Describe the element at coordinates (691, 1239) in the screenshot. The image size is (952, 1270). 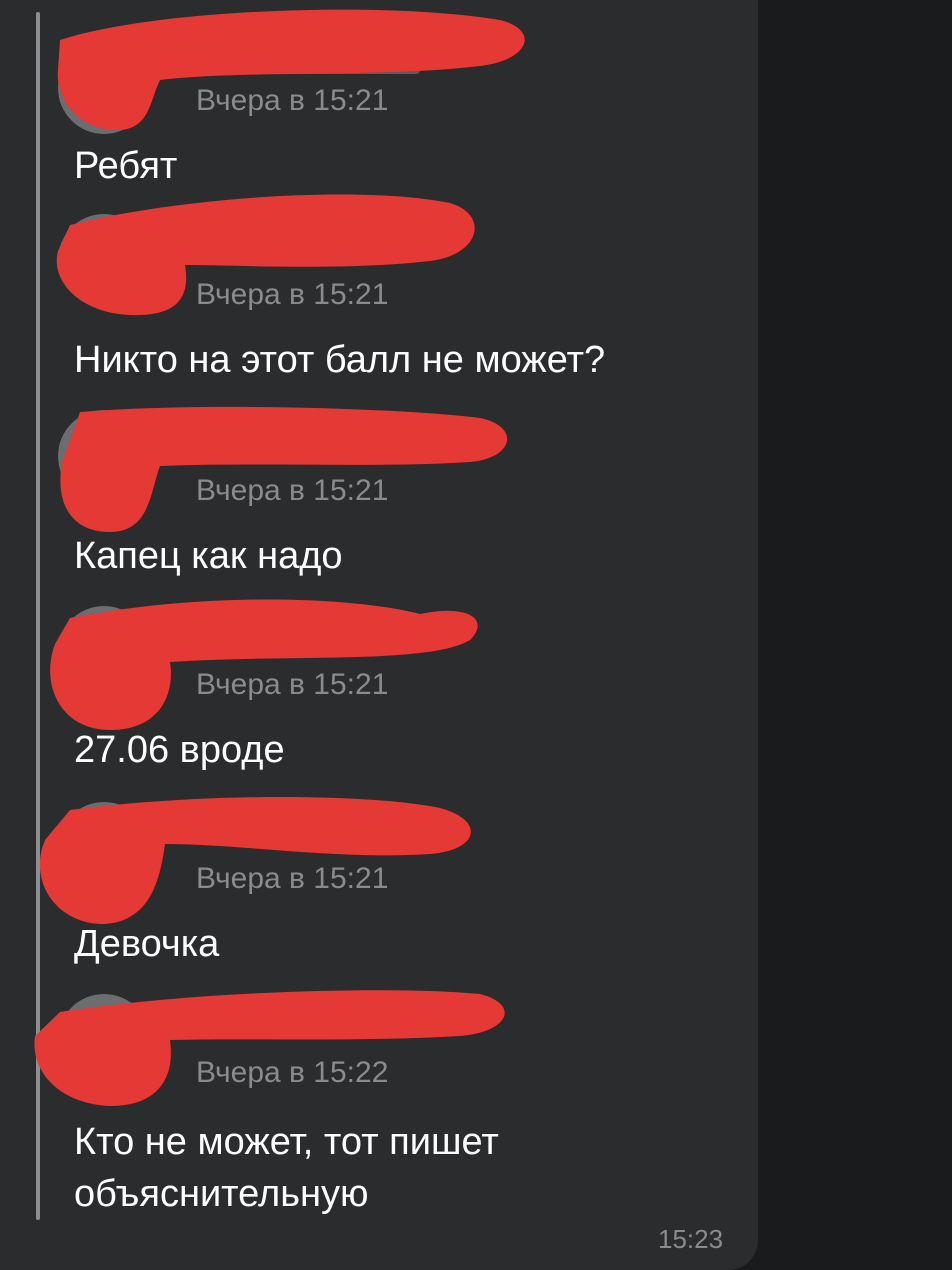
I see `bubble-timestamp: 15:23` at that location.